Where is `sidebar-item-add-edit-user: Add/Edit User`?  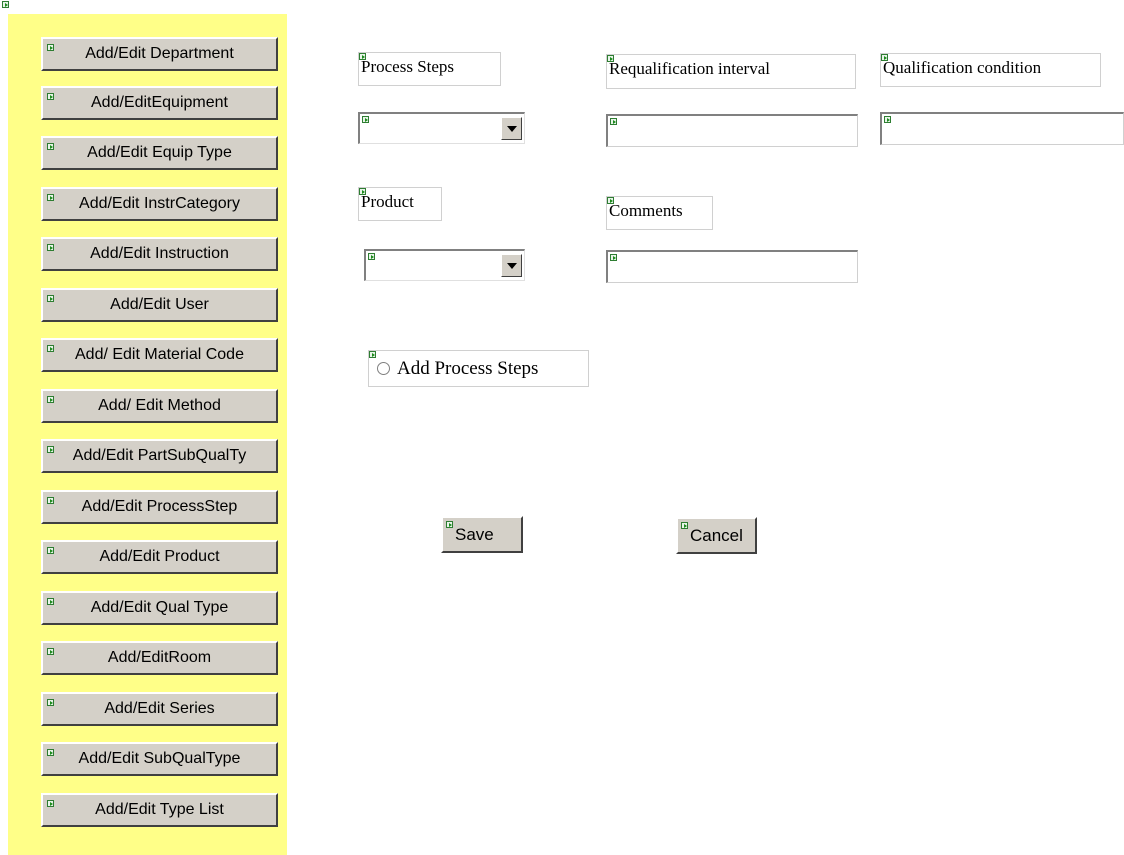 sidebar-item-add-edit-user: Add/Edit User is located at coordinates (159, 305).